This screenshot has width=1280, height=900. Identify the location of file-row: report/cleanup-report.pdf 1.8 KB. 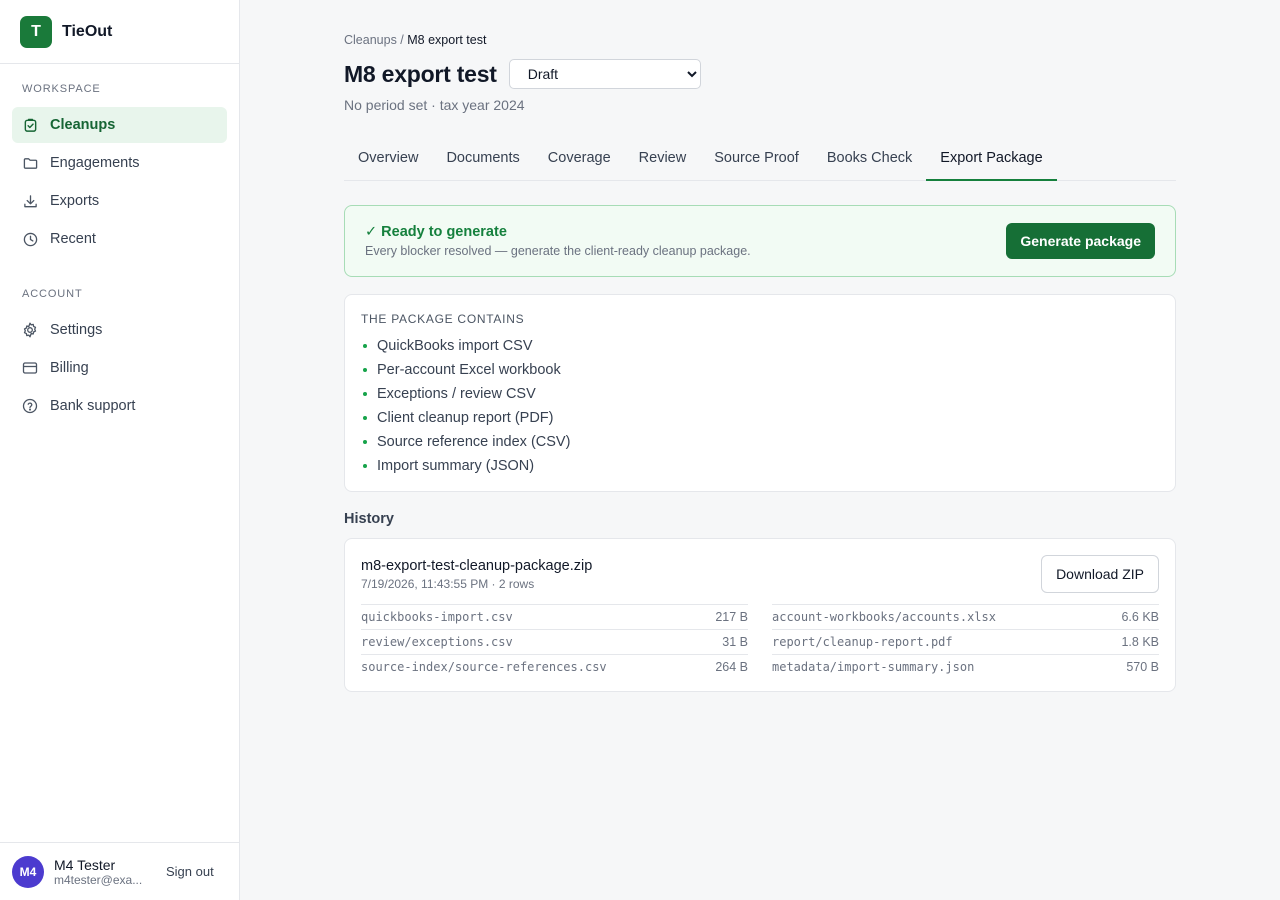
(965, 641).